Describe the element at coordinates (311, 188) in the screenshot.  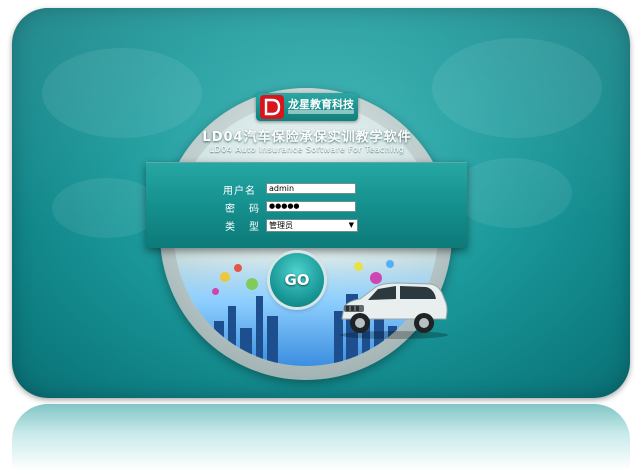
I see `username-input` at that location.